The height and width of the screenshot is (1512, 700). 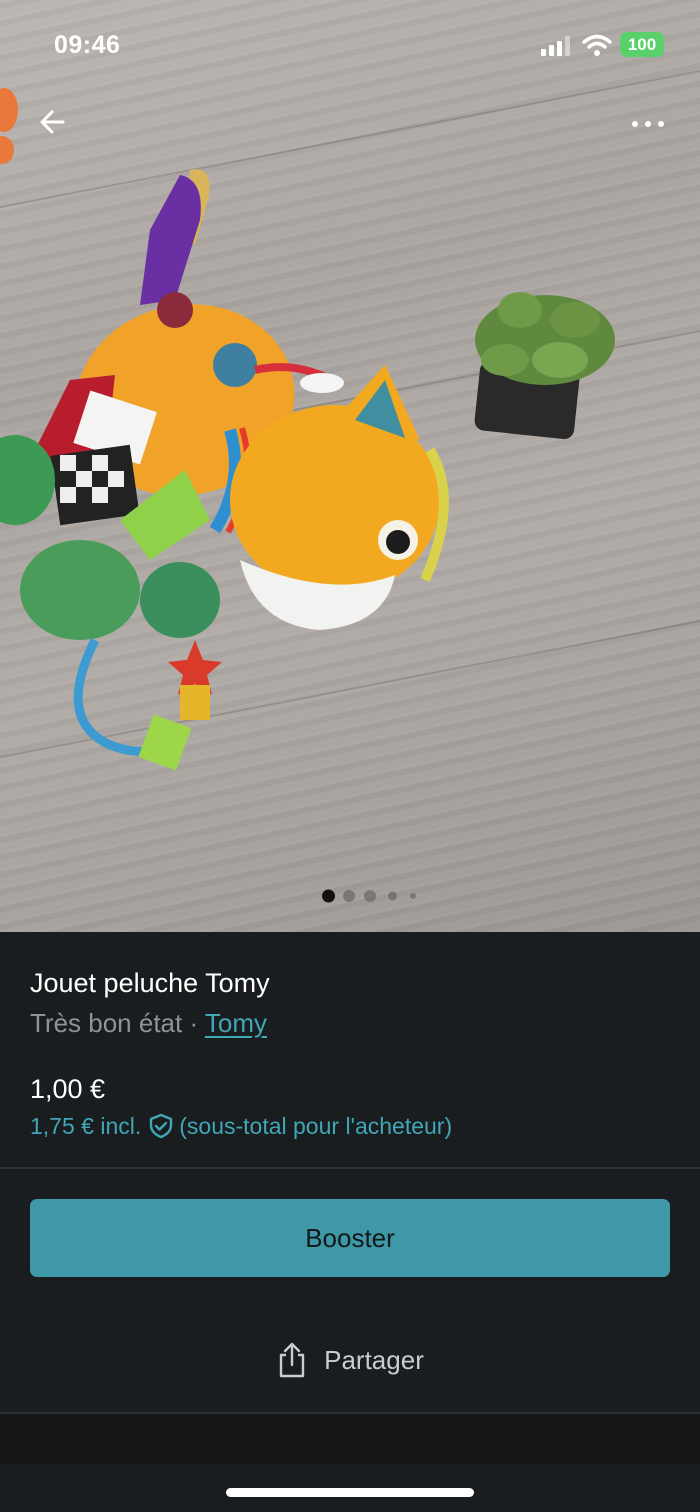 I want to click on listing-subtitle: Très bon état · Tomy, so click(x=148, y=1023).